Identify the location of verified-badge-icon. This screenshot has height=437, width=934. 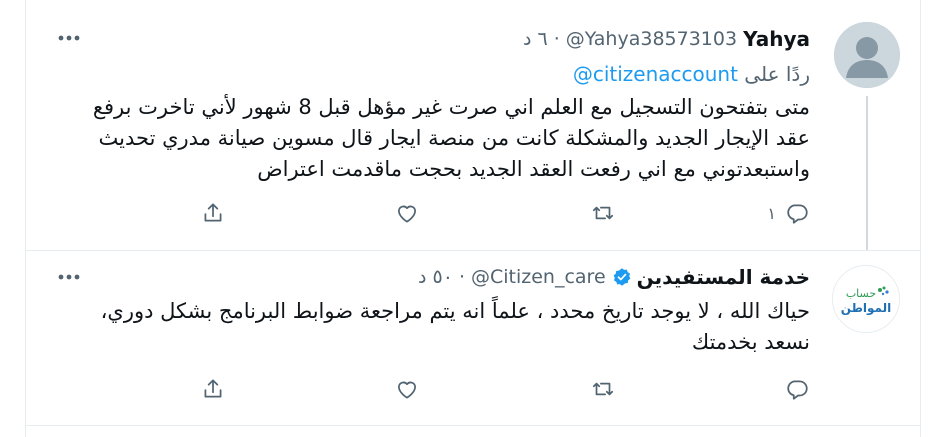
(621, 277).